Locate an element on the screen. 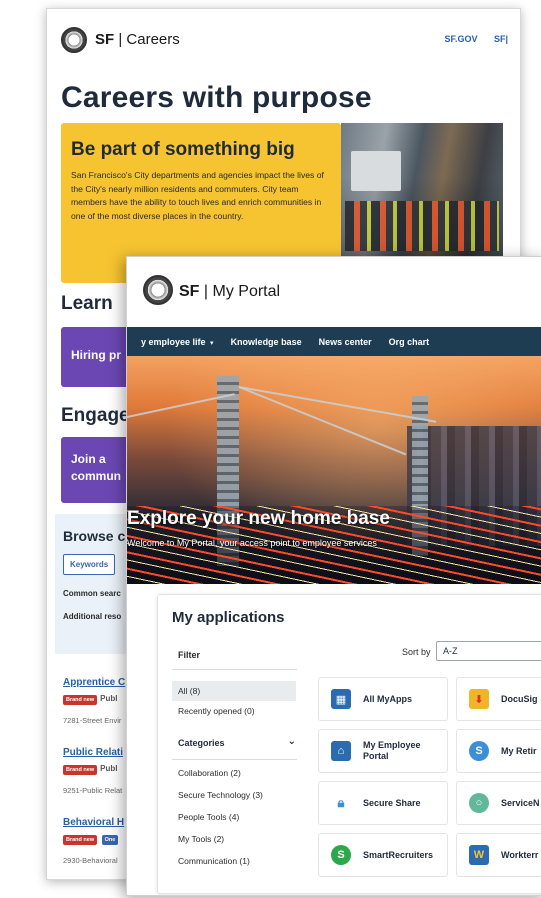 The image size is (541, 898). app-tile-secure-share: 🔒︎ Secure Share is located at coordinates (383, 803).